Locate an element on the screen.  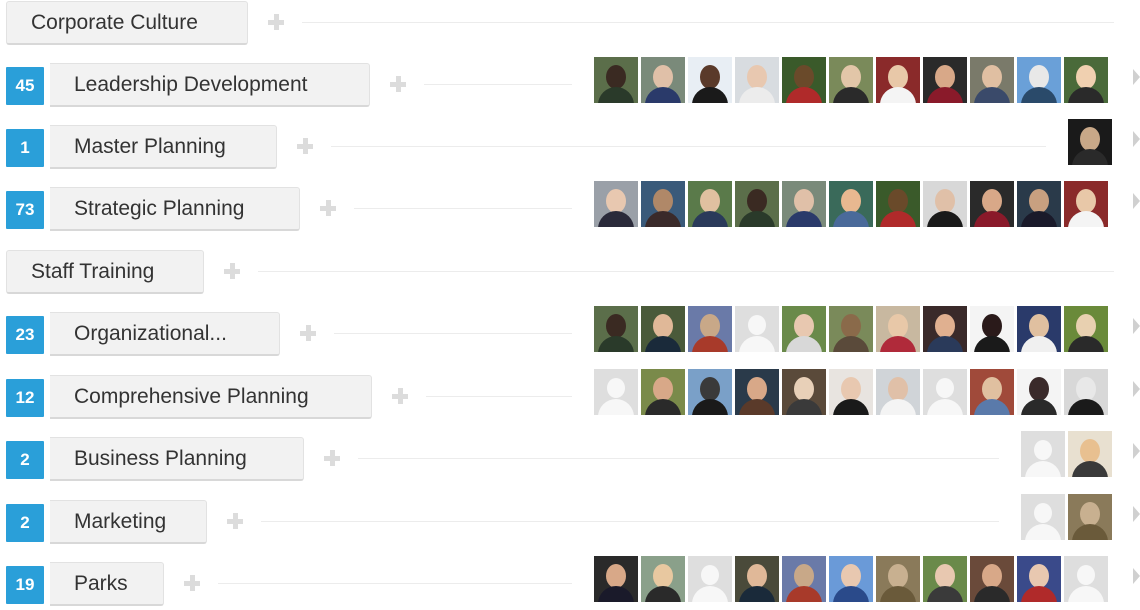
skill-name: Strategic Planning is located at coordinates (175, 209).